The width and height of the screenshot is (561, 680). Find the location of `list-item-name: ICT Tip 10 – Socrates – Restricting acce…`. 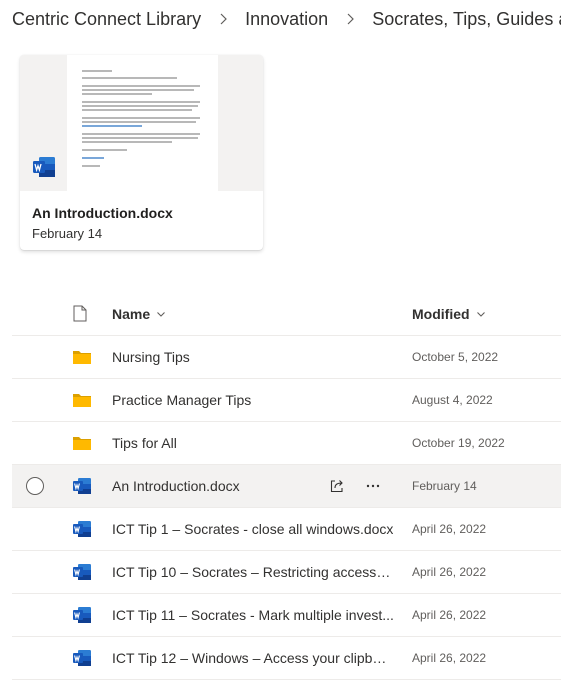

list-item-name: ICT Tip 10 – Socrates – Restricting acce… is located at coordinates (253, 572).